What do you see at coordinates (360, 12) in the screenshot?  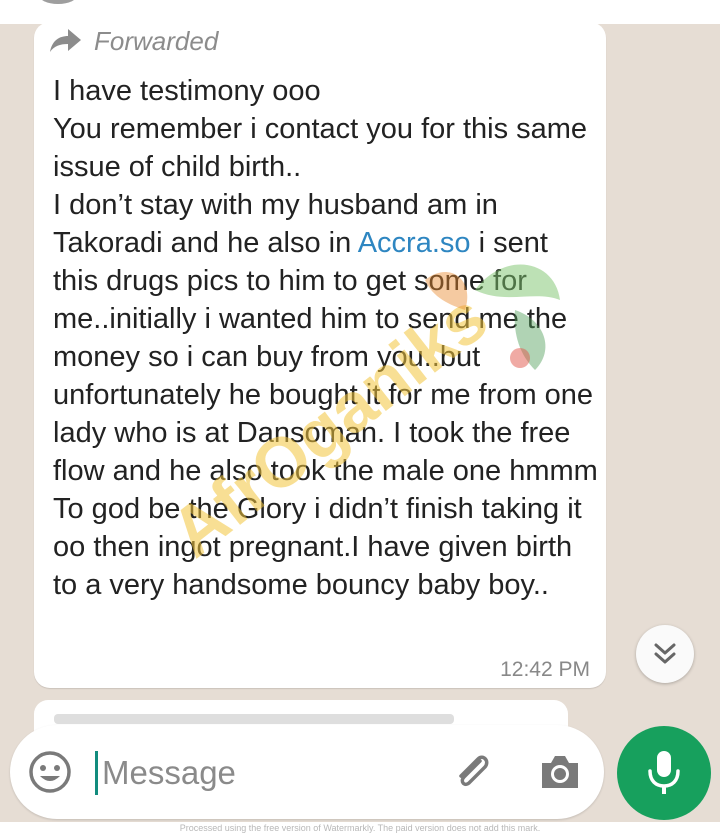 I see `top-header-strip` at bounding box center [360, 12].